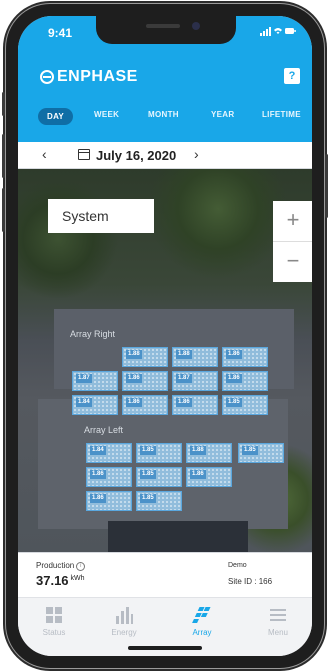 This screenshot has width=330, height=671. Describe the element at coordinates (281, 114) in the screenshot. I see `tab-lifetime: LIFETIME` at that location.